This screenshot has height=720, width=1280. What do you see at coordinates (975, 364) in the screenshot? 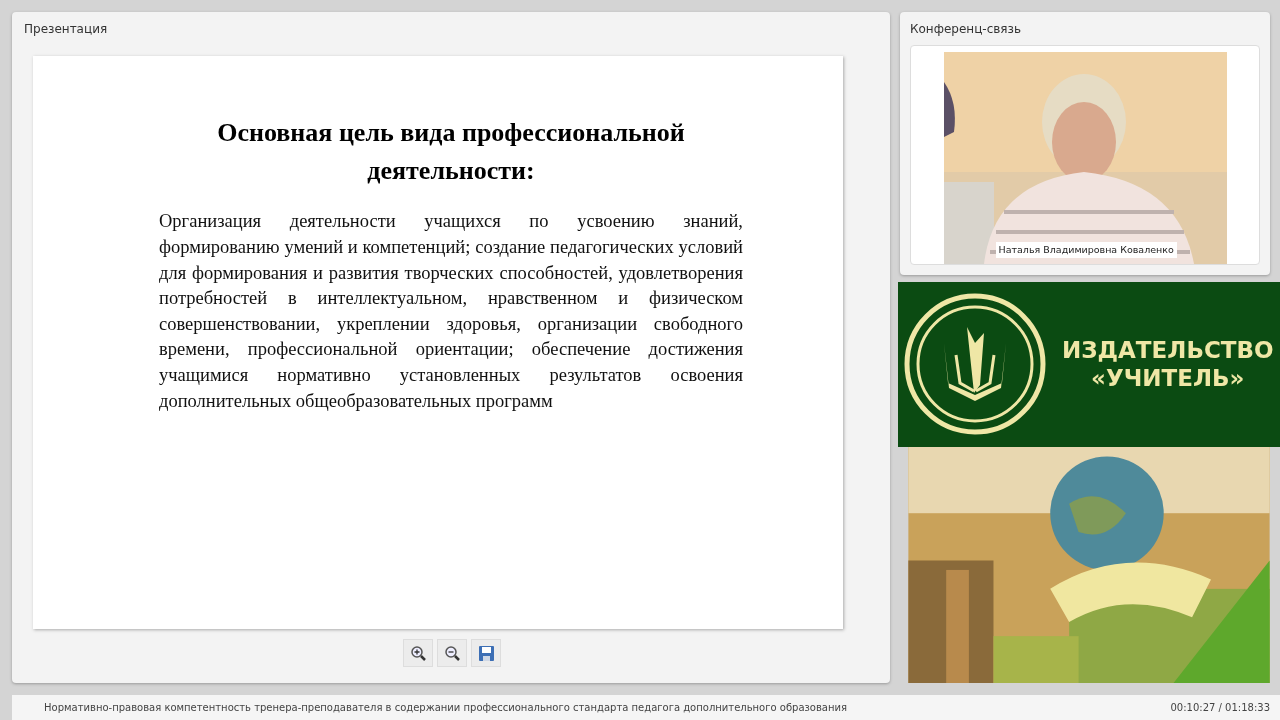
I see `publisher-logo-icon` at bounding box center [975, 364].